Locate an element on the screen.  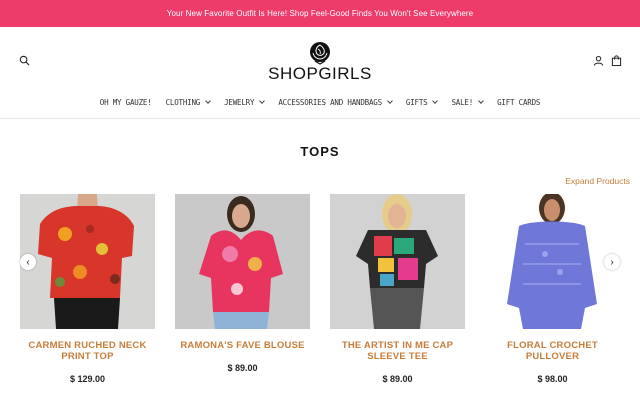
product-price: $ 98.00 is located at coordinates (552, 379).